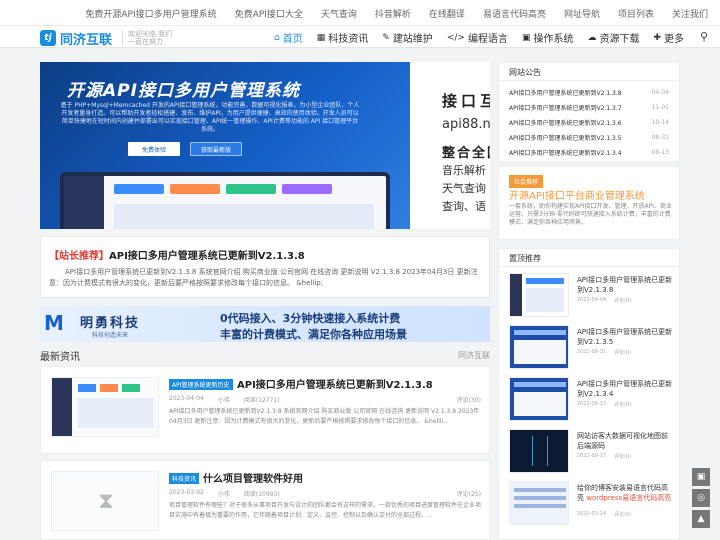 The image size is (720, 540). Describe the element at coordinates (339, 13) in the screenshot. I see `topbar-link: 天气查询` at that location.